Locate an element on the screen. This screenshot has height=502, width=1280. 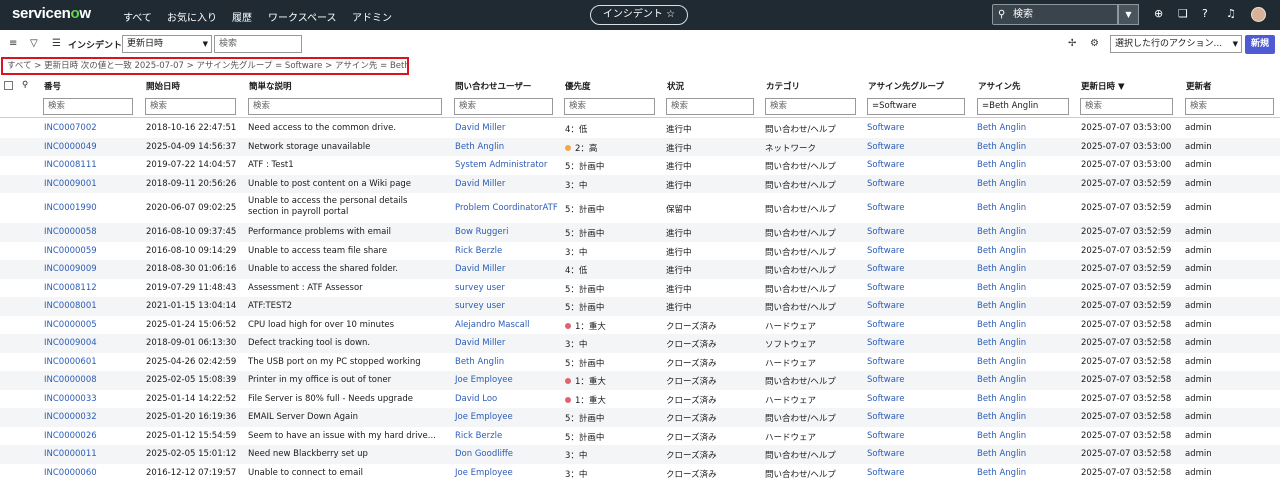
caller-link-text: Problem CoordinatorATF is located at coordinates (506, 208).